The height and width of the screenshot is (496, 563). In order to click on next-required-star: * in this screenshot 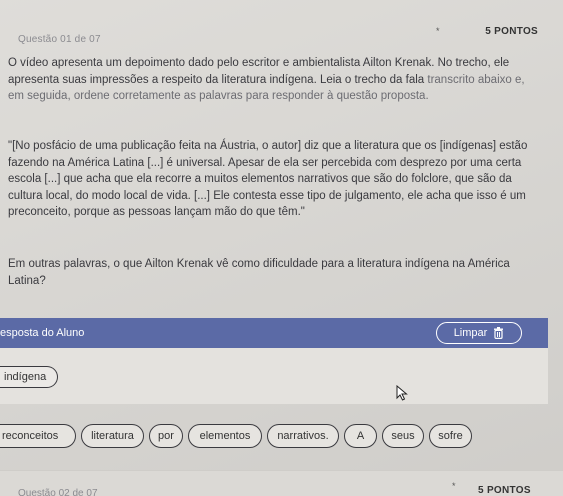, I will do `click(454, 486)`.